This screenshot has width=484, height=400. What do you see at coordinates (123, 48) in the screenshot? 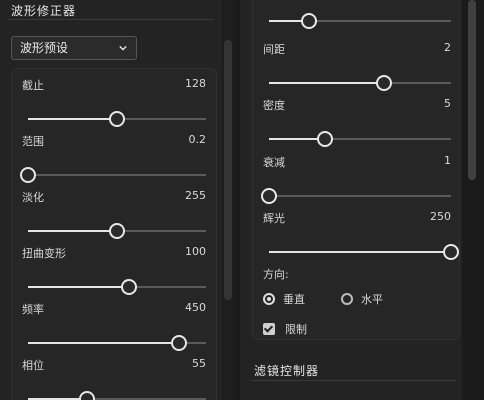
I see `chevron-down-icon` at bounding box center [123, 48].